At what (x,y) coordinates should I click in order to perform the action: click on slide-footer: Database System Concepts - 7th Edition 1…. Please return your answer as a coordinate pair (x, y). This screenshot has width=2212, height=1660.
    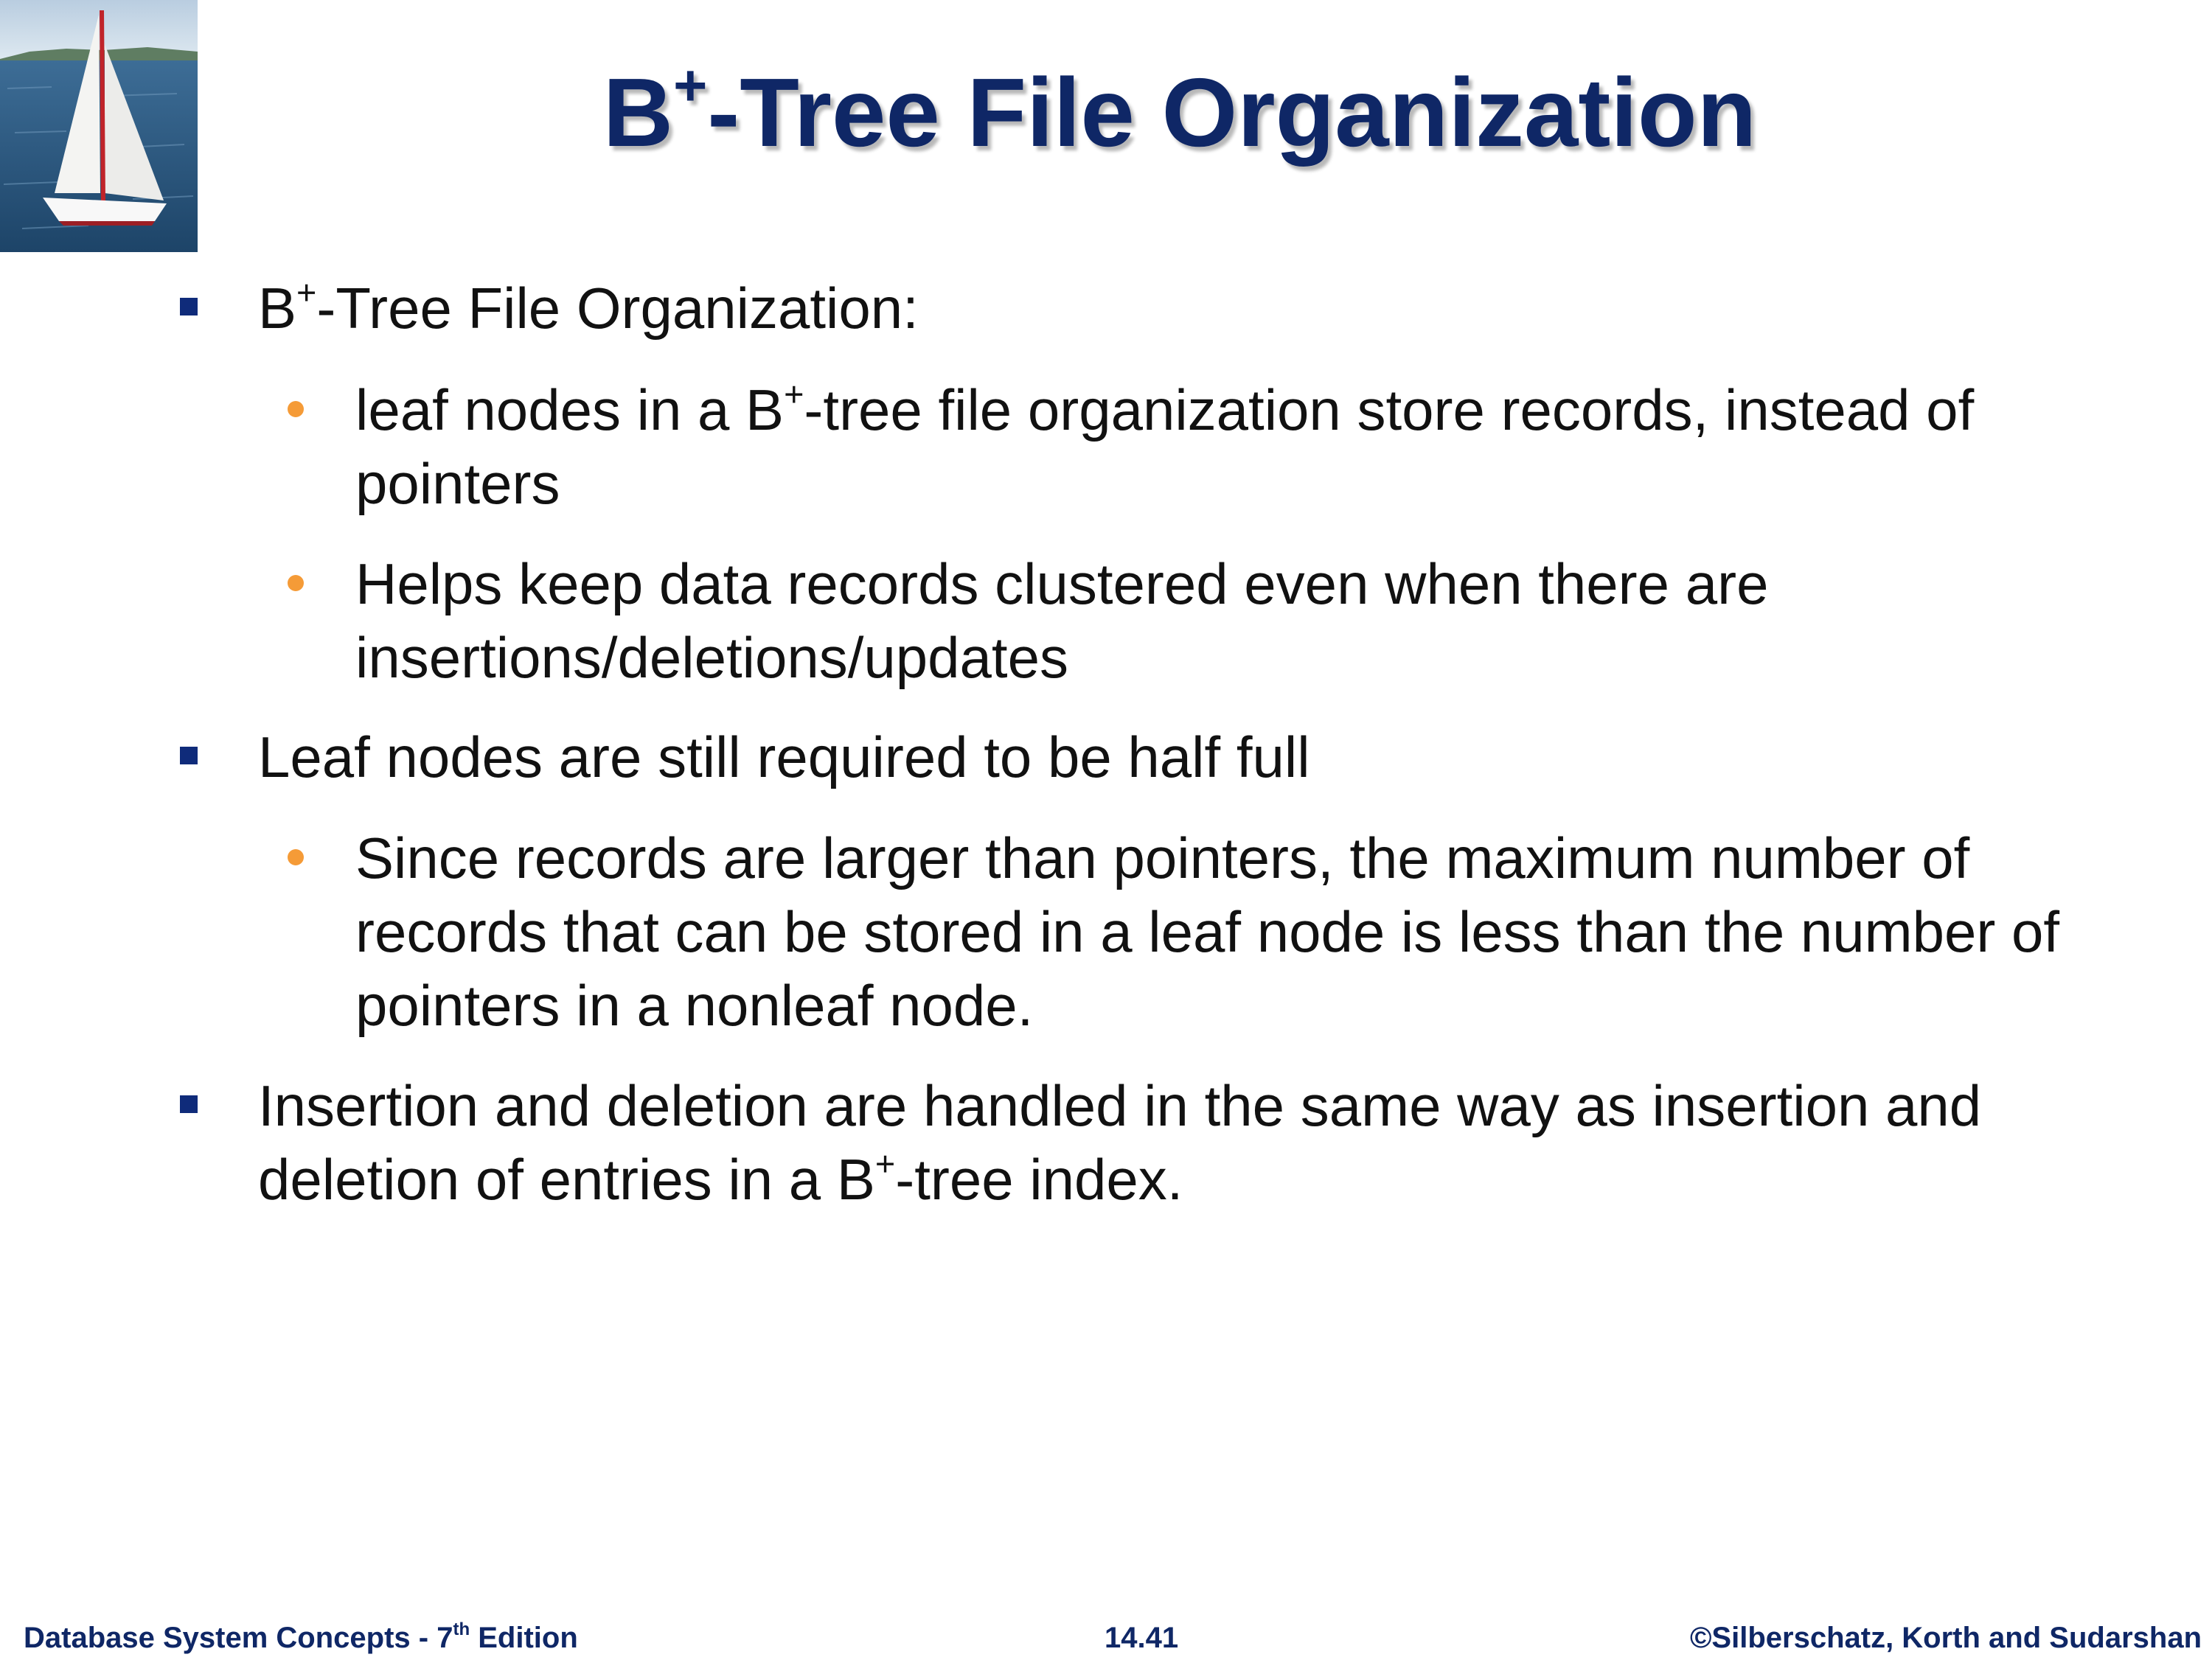
    Looking at the image, I should click on (1106, 1638).